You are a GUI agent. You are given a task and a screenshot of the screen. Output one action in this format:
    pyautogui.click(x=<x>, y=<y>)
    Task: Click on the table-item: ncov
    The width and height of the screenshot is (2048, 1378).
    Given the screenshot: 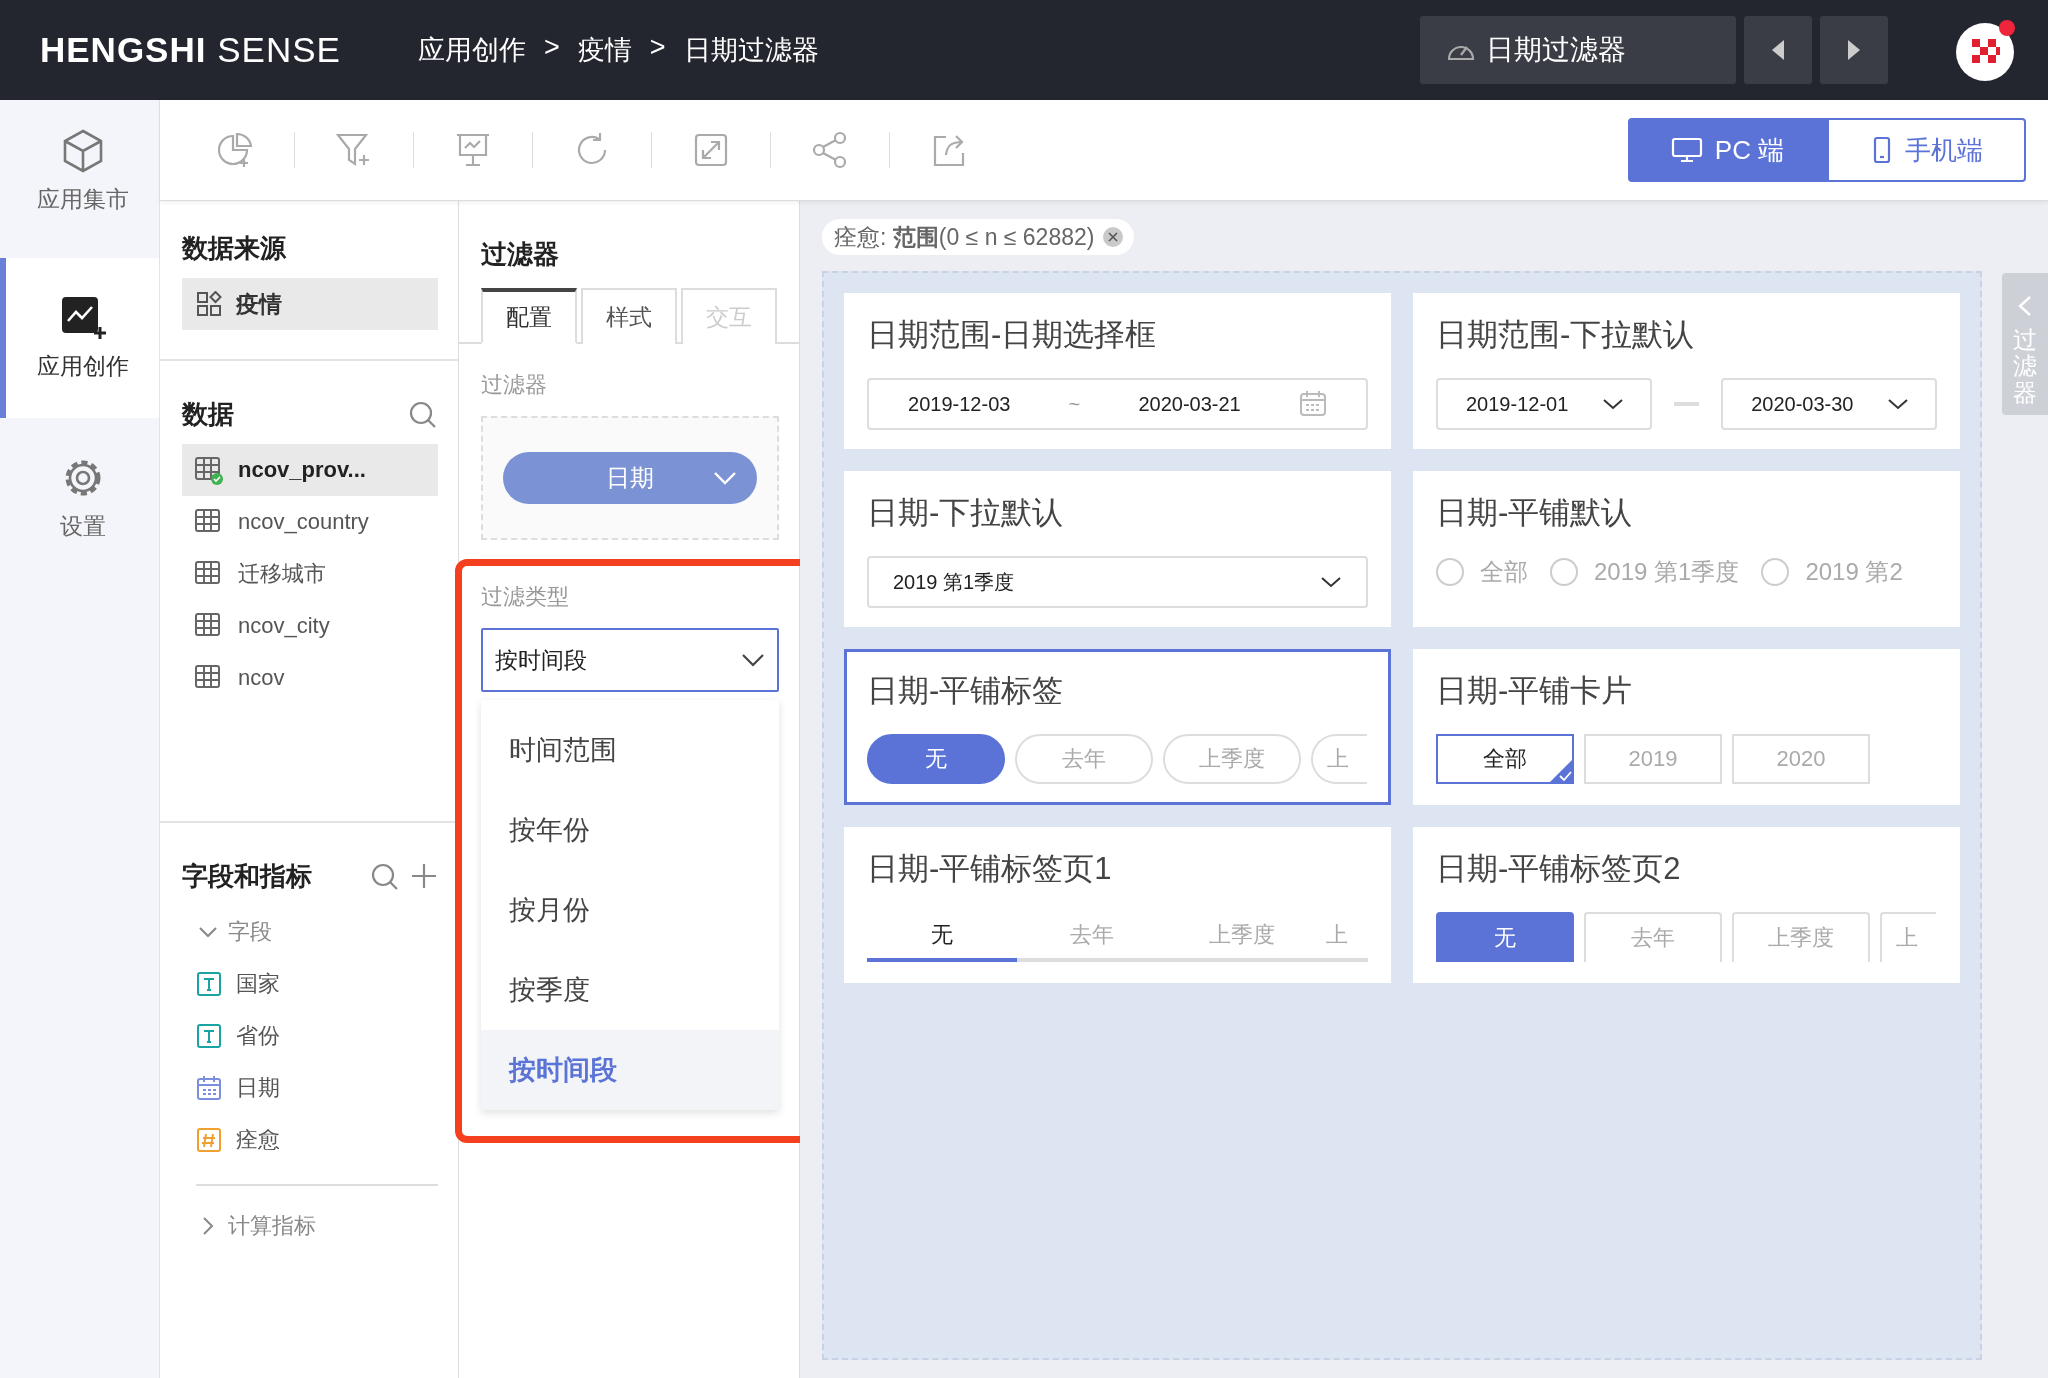 What is the action you would take?
    pyautogui.click(x=310, y=678)
    